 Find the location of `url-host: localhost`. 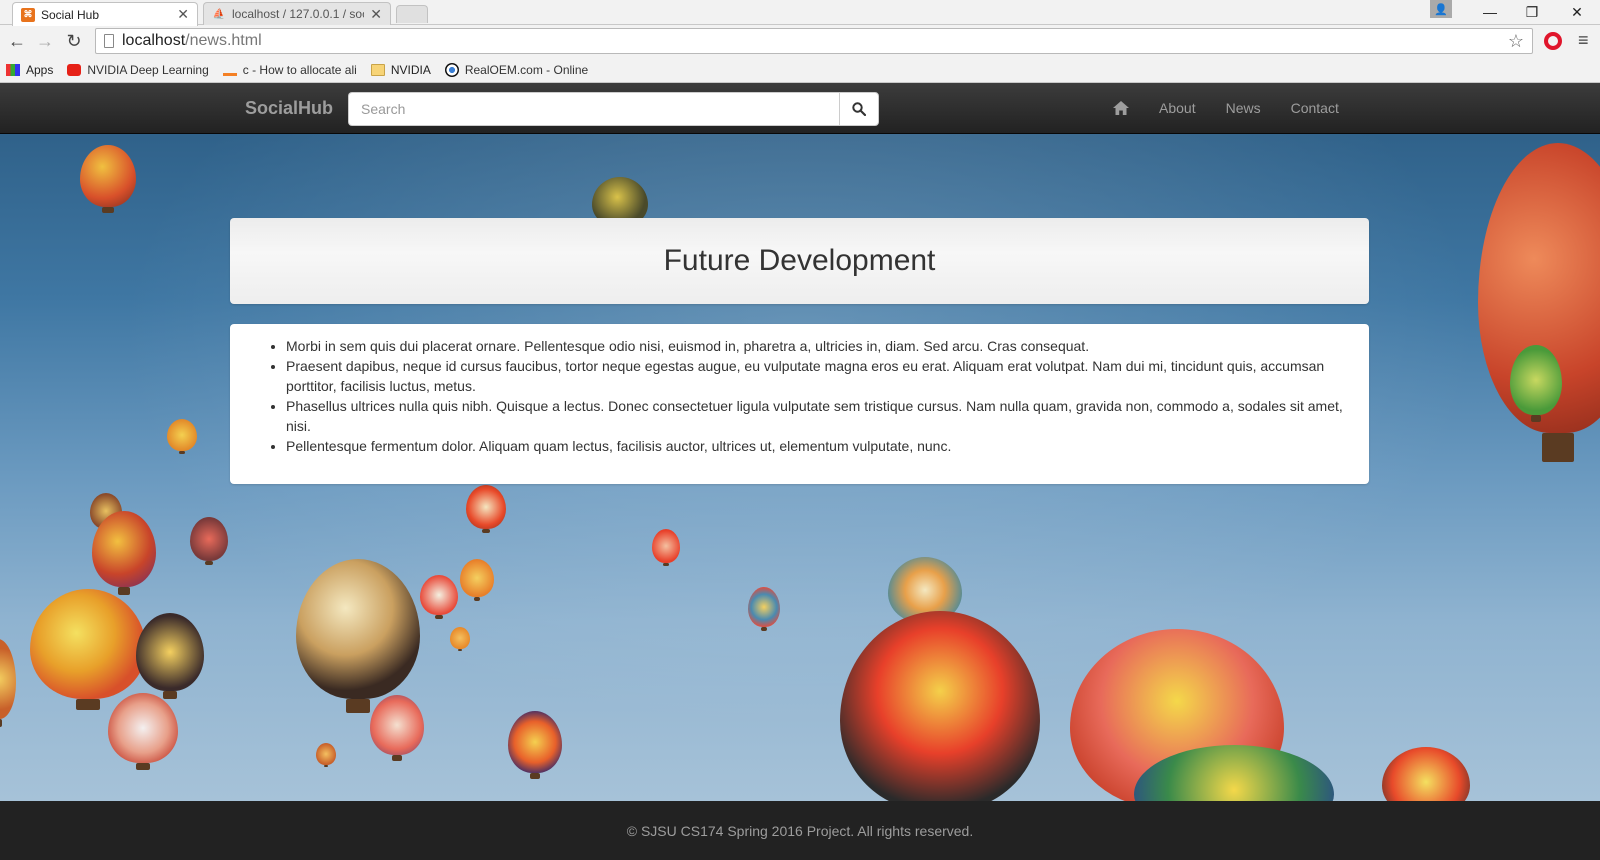

url-host: localhost is located at coordinates (154, 40).